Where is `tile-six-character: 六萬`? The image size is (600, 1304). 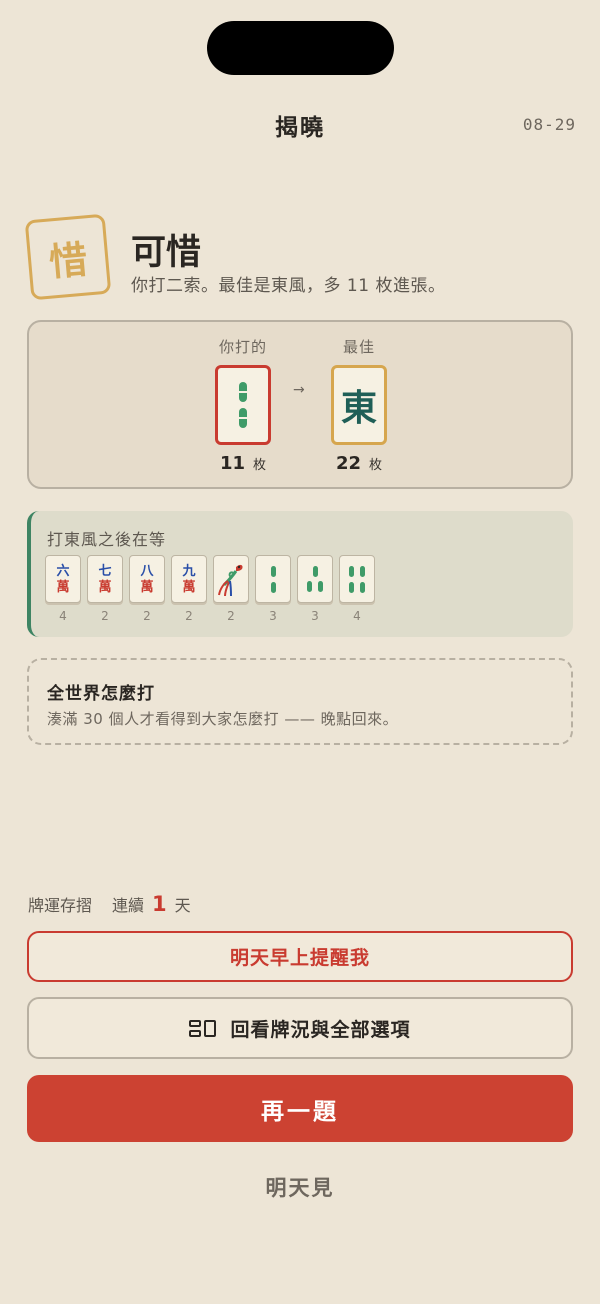
tile-six-character: 六萬 is located at coordinates (63, 579).